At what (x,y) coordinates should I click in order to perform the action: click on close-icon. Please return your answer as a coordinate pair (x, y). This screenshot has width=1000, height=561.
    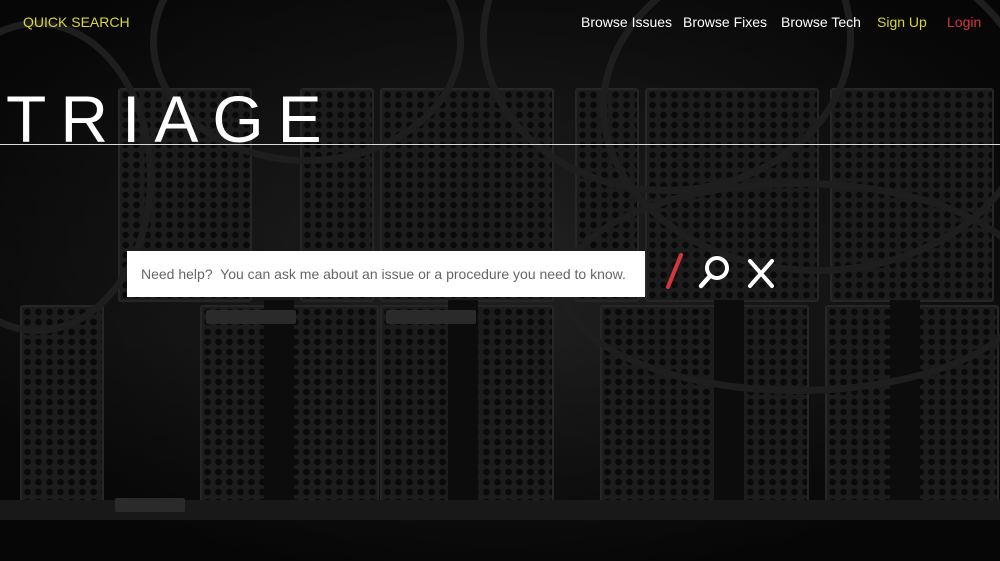
    Looking at the image, I should click on (761, 273).